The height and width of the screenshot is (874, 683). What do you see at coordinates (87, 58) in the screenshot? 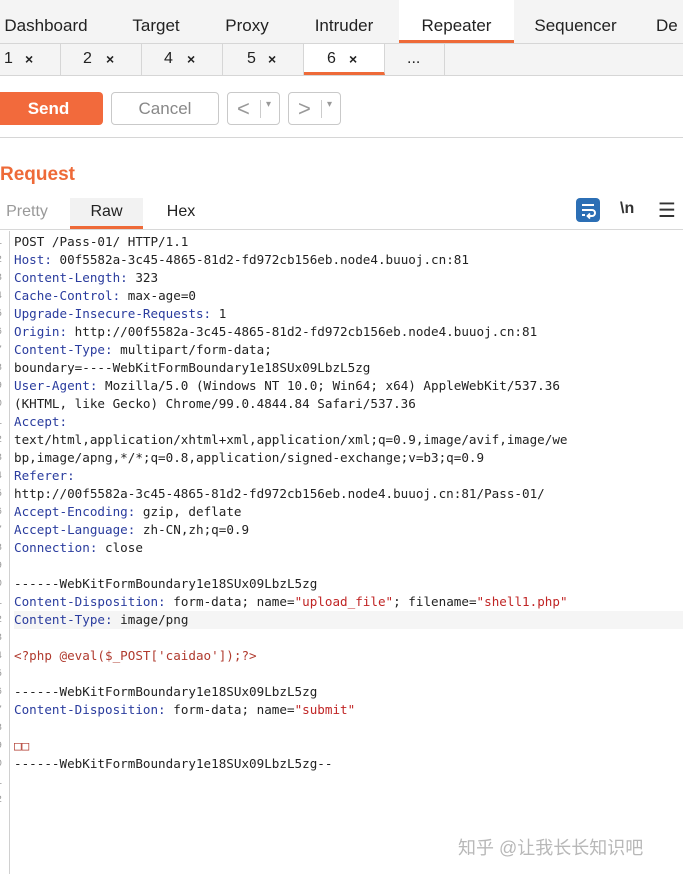
I see `repeater-tab-label: 2` at bounding box center [87, 58].